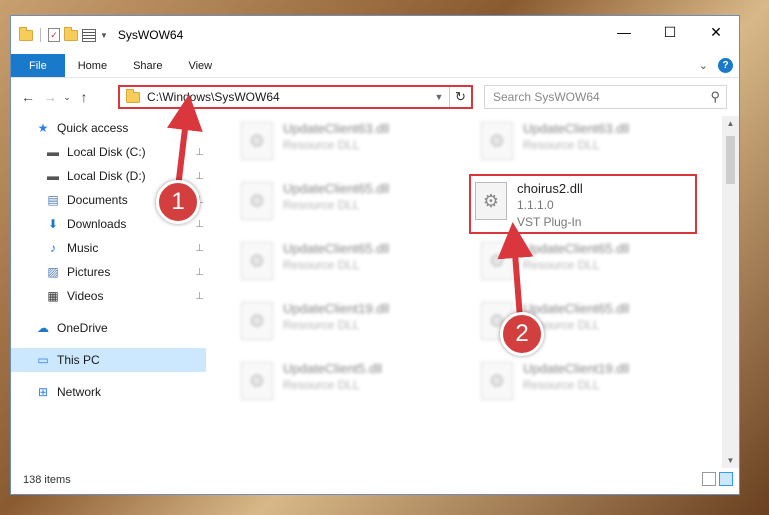  Describe the element at coordinates (108, 392) in the screenshot. I see `sidebar-item-network: ⊞ Network` at that location.